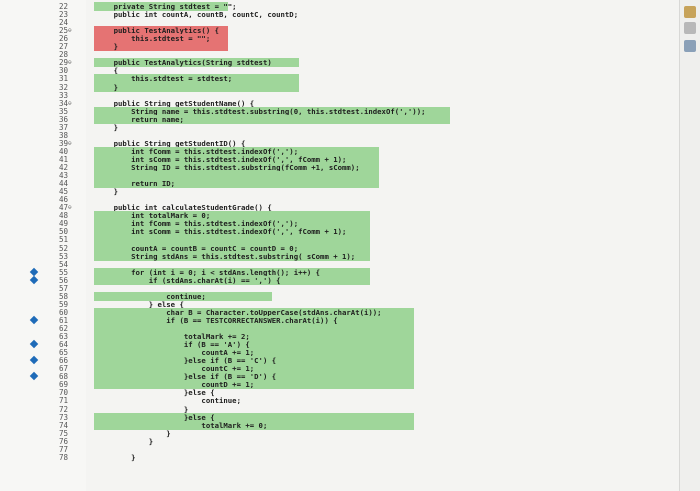 The image size is (700, 491). Describe the element at coordinates (63, 457) in the screenshot. I see `line-number: 78` at that location.